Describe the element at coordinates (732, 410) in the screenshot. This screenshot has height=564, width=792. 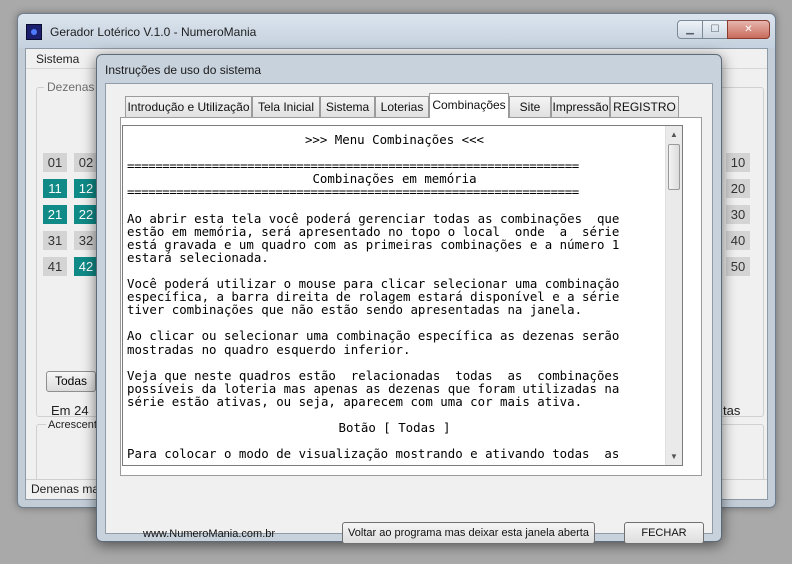
I see `right-counter-text: tas` at that location.